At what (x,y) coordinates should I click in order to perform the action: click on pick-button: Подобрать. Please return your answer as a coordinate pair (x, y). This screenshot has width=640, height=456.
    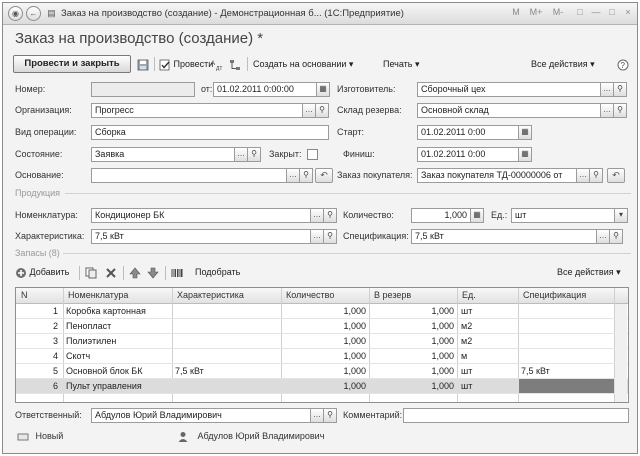
    Looking at the image, I should click on (217, 272).